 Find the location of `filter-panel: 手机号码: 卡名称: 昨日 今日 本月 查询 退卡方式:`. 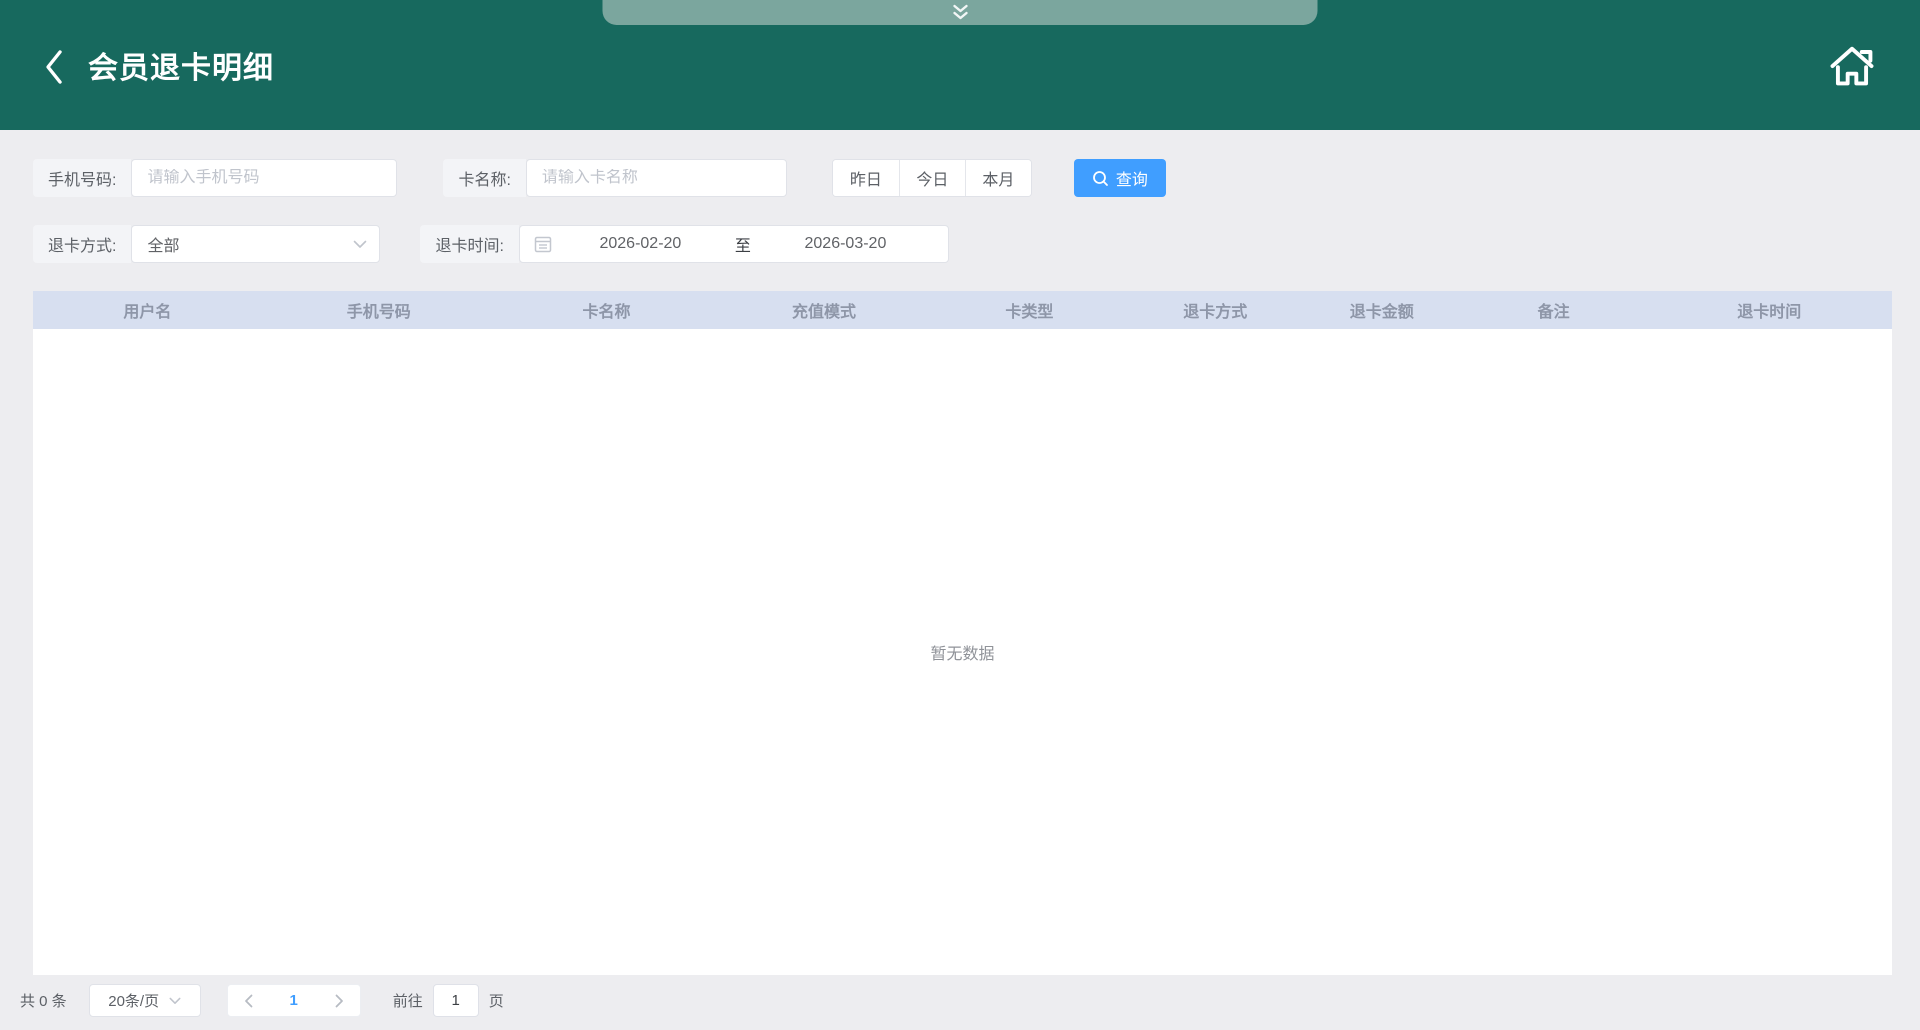

filter-panel: 手机号码: 卡名称: 昨日 今日 本月 查询 退卡方式: is located at coordinates (960, 196).